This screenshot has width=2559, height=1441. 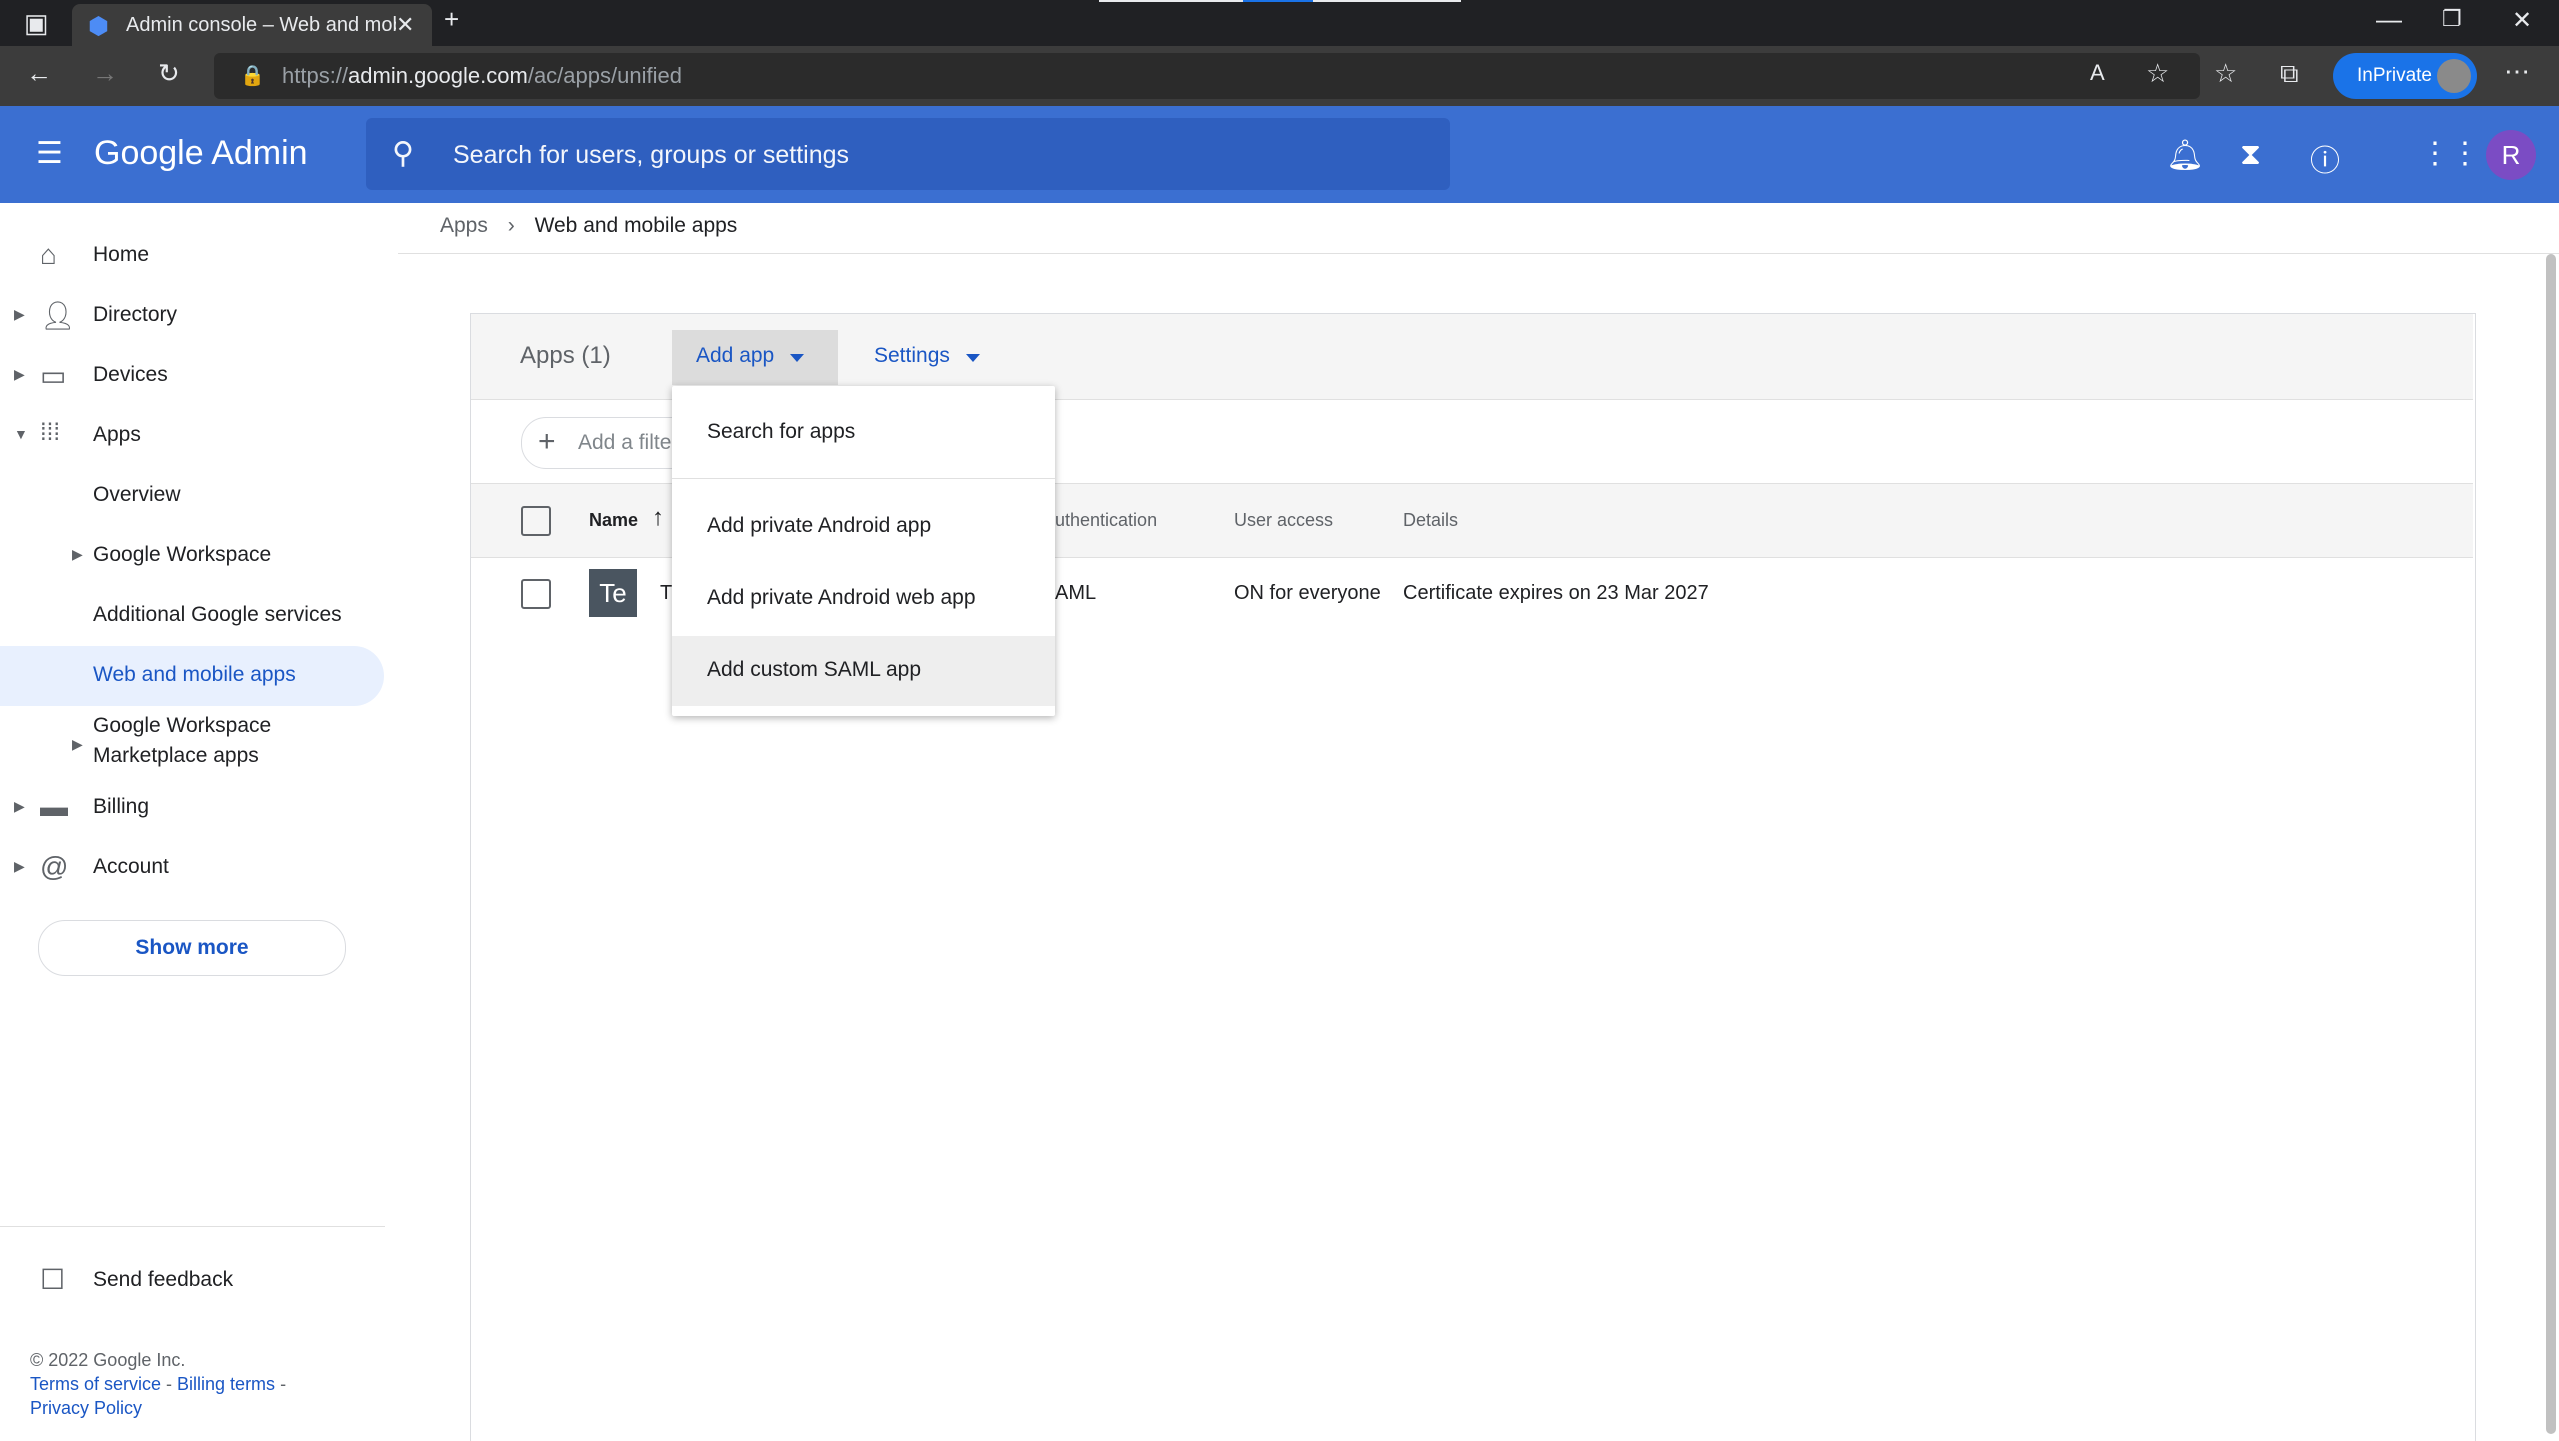 I want to click on home-icon: ⌂, so click(x=48, y=254).